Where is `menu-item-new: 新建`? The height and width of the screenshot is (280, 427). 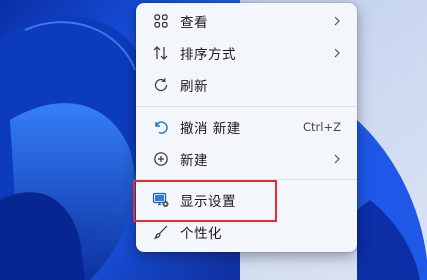 menu-item-new: 新建 is located at coordinates (246, 159).